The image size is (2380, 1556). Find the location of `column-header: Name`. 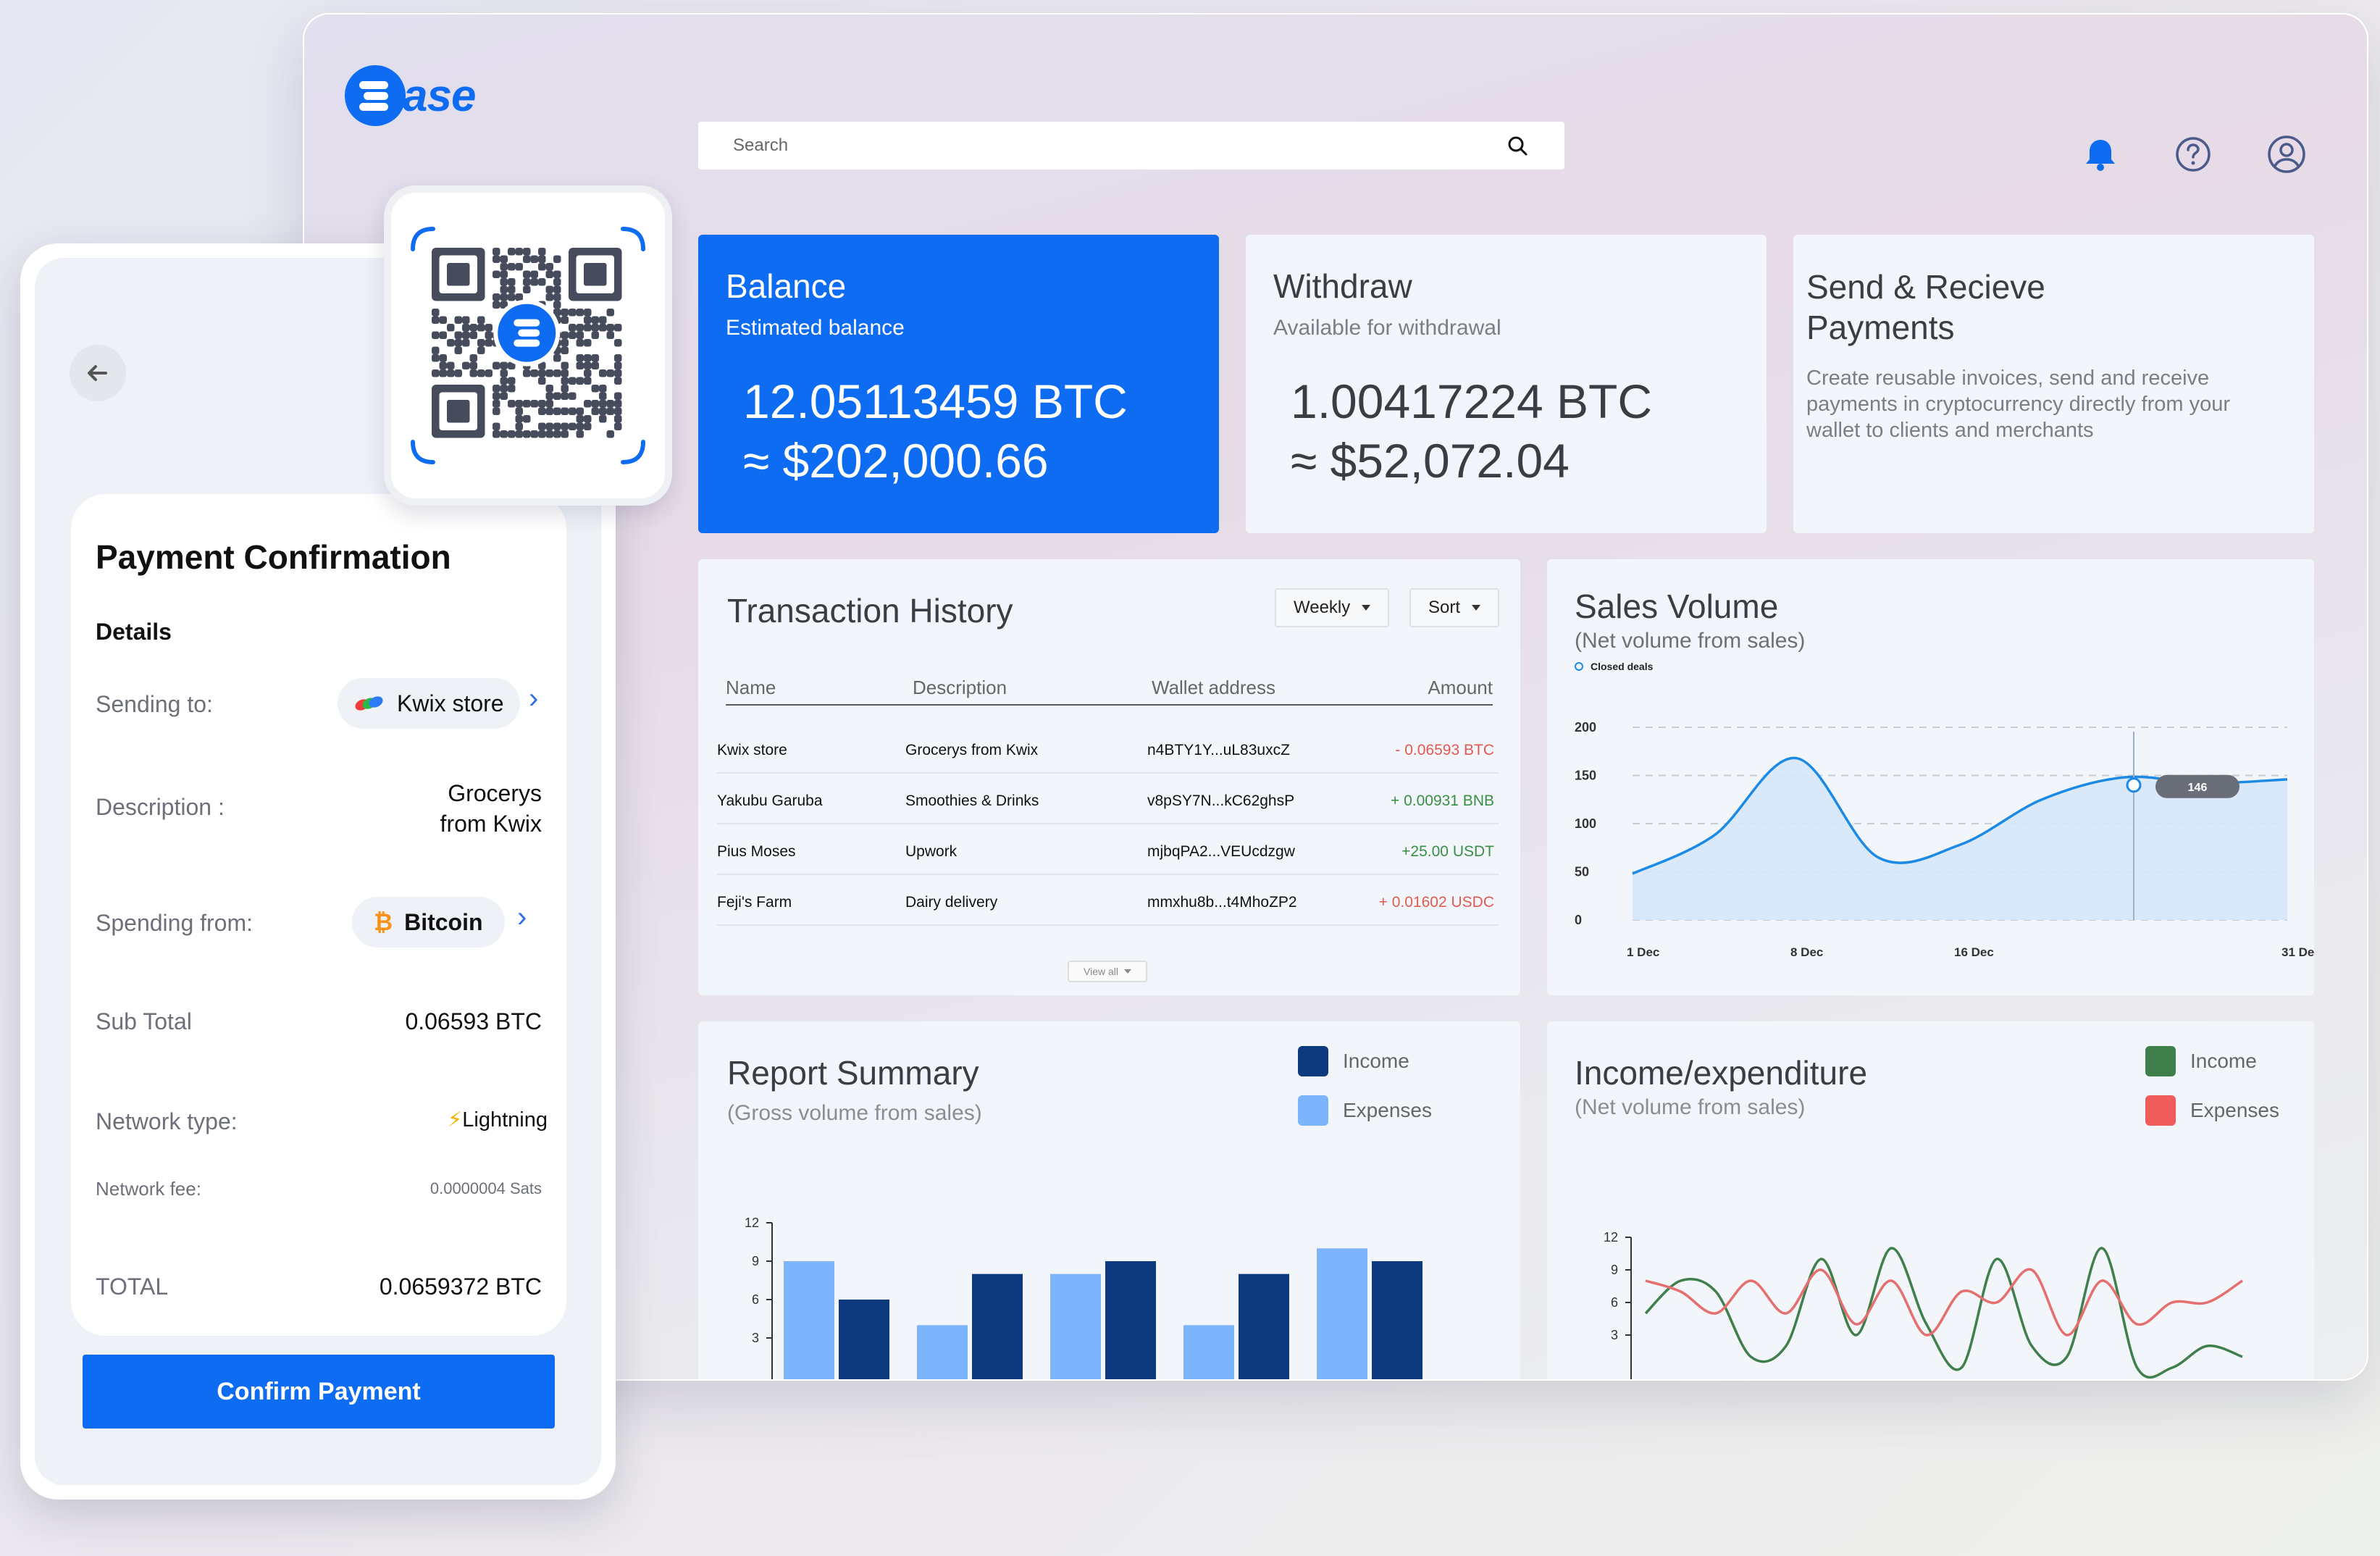

column-header: Name is located at coordinates (751, 687).